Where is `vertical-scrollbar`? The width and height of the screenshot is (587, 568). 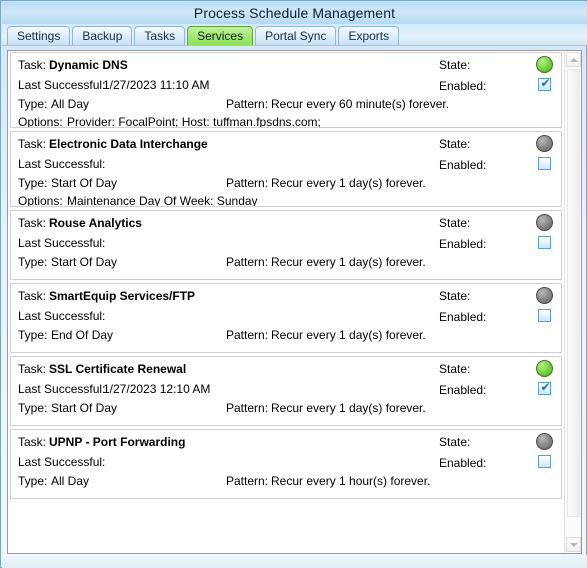
vertical-scrollbar is located at coordinates (572, 302).